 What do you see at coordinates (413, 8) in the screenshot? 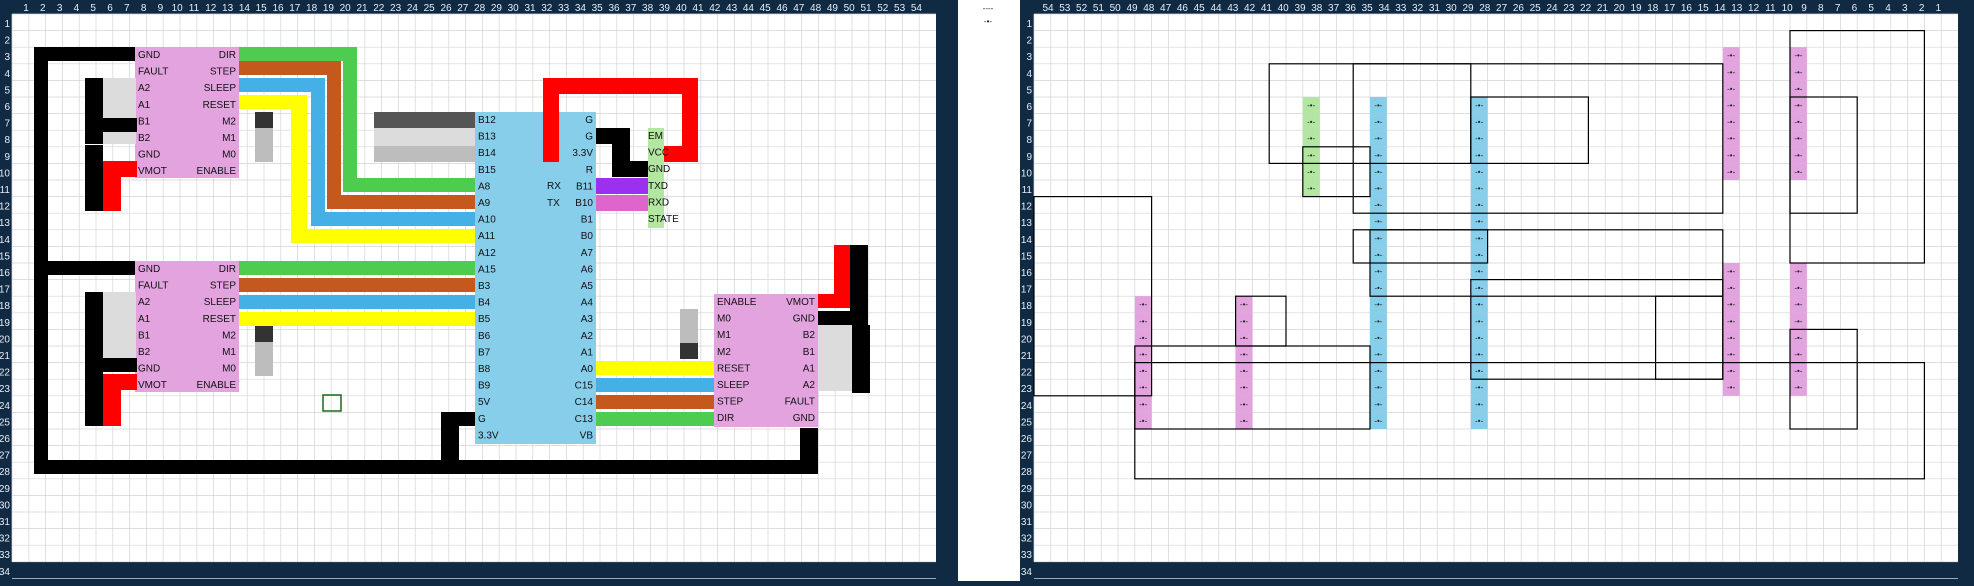
I see `column-number: 24` at bounding box center [413, 8].